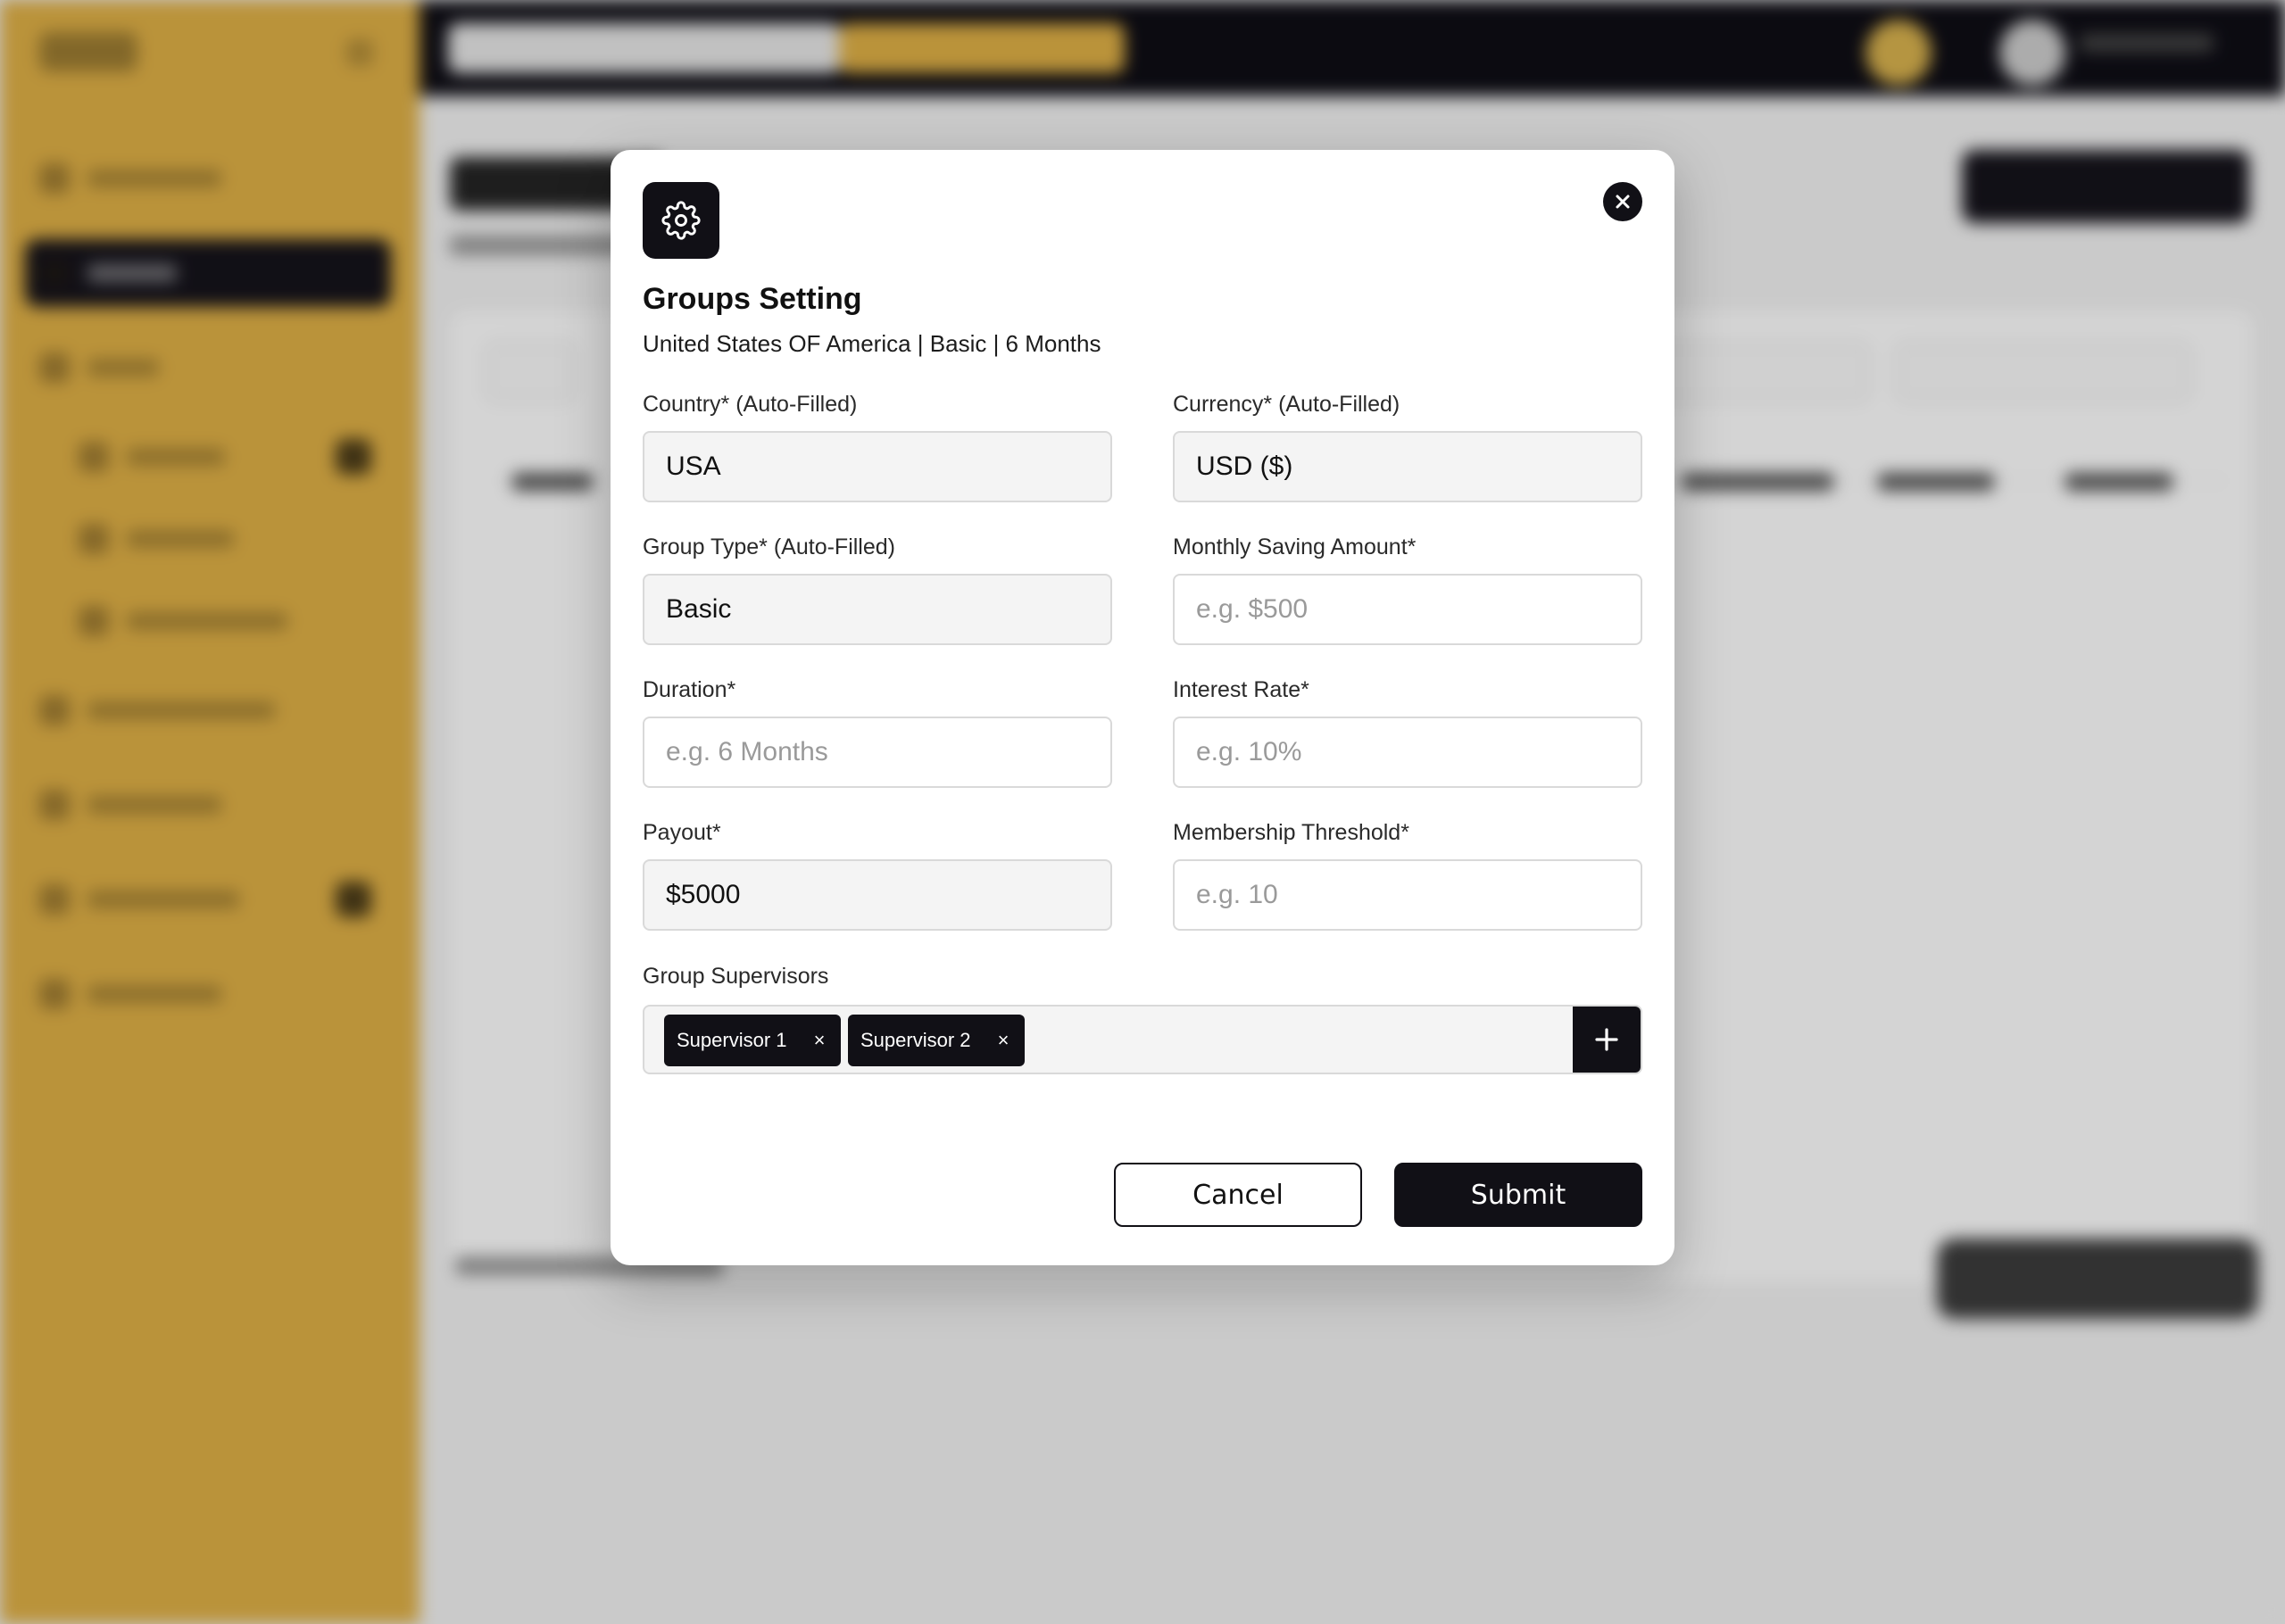 Image resolution: width=2285 pixels, height=1624 pixels. I want to click on supervisor-chip: Supervisor 1 ×, so click(752, 1040).